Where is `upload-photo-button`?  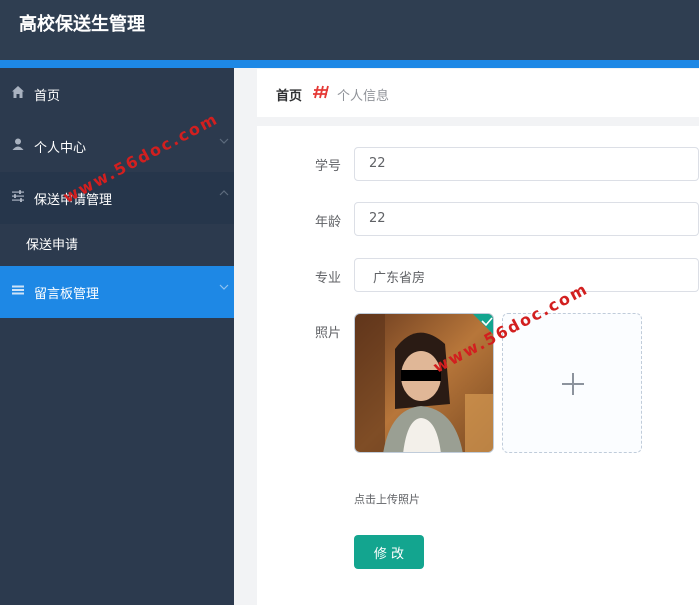 upload-photo-button is located at coordinates (572, 383).